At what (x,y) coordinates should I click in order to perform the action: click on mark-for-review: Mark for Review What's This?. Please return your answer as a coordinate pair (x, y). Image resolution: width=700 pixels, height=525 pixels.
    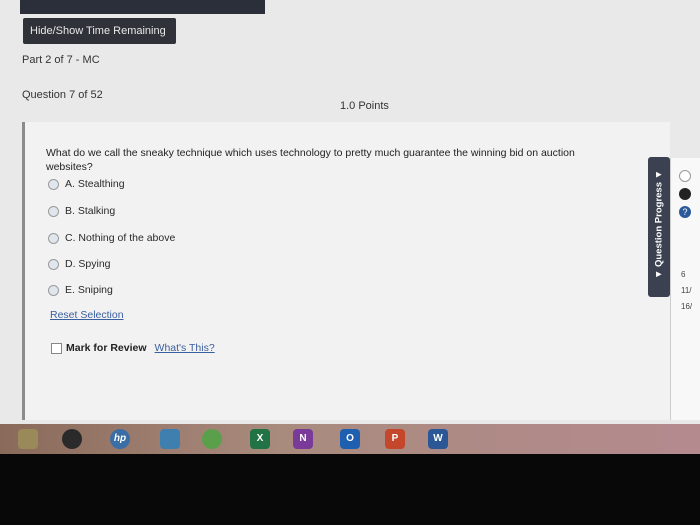
    Looking at the image, I should click on (133, 348).